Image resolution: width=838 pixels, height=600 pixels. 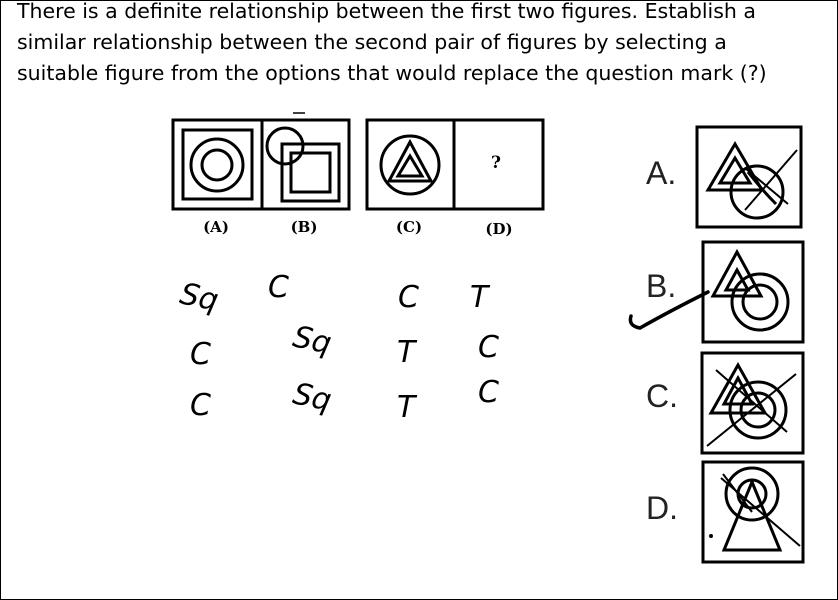 I want to click on option-d-figure, so click(x=753, y=512).